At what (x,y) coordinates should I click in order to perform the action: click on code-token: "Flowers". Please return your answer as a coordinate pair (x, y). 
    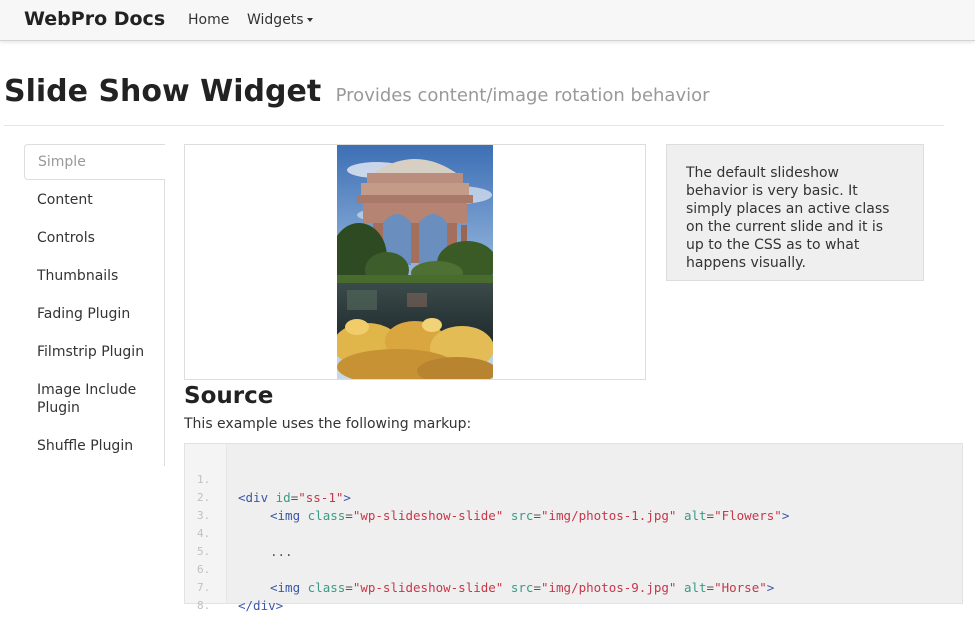
    Looking at the image, I should click on (748, 515).